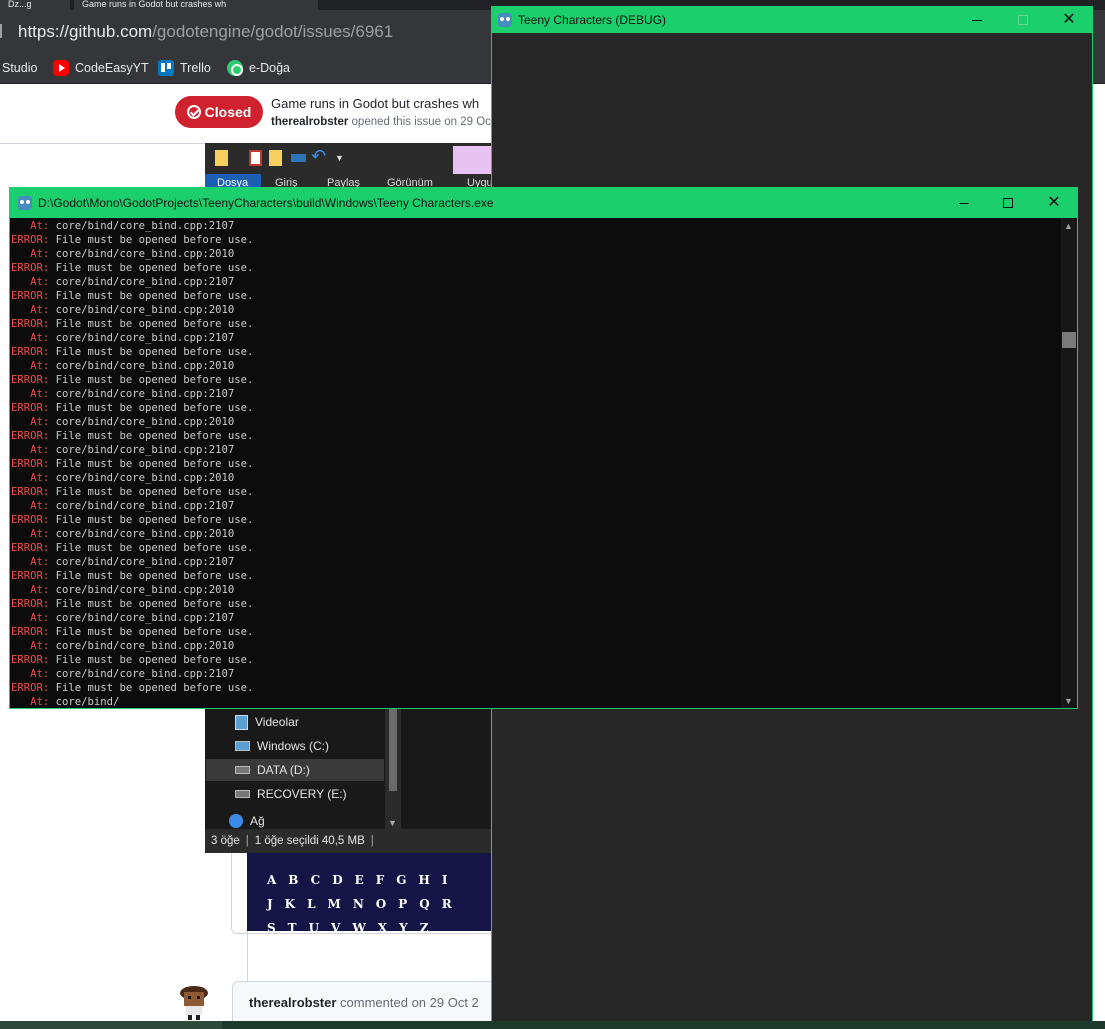  I want to click on navigation-scroll-thumb, so click(393, 748).